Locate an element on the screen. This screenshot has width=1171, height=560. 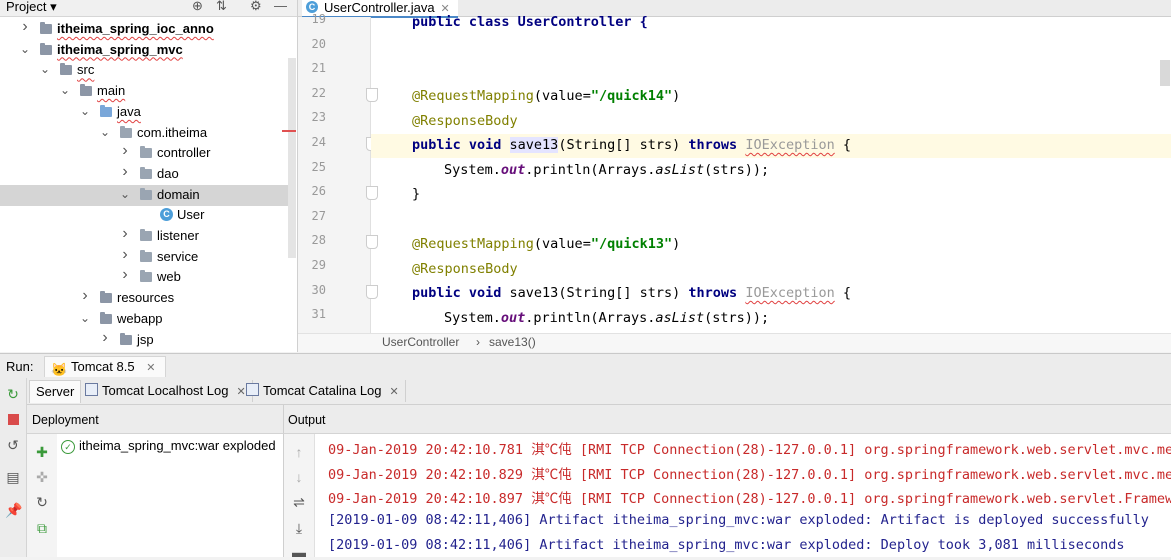
line-number: 30 is located at coordinates (318, 289).